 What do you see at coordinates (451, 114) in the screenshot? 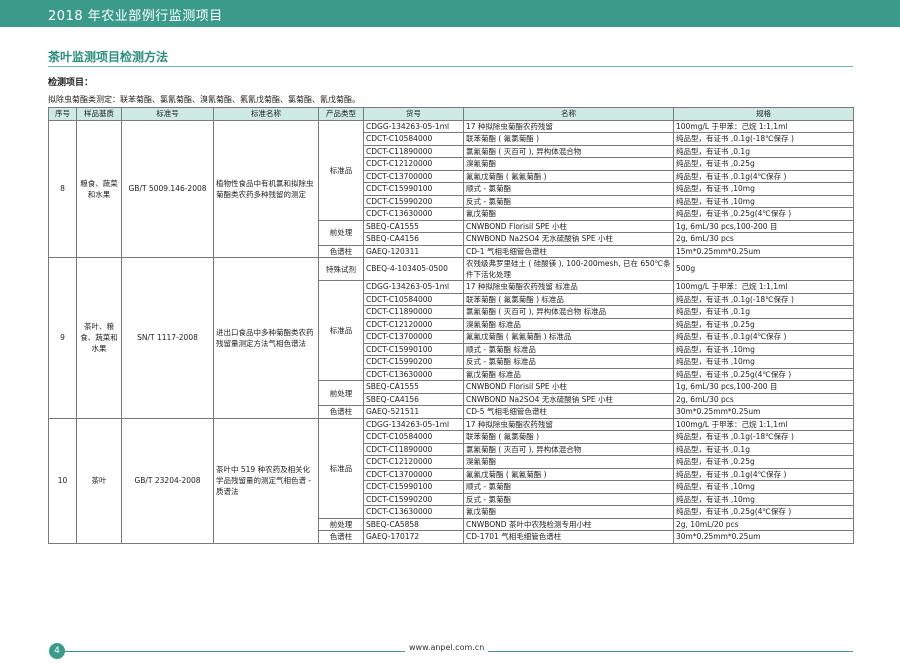
I see `table-header-row: 序号 样品基质 标准号 标准名称 产品类型 货号 名称 规格` at bounding box center [451, 114].